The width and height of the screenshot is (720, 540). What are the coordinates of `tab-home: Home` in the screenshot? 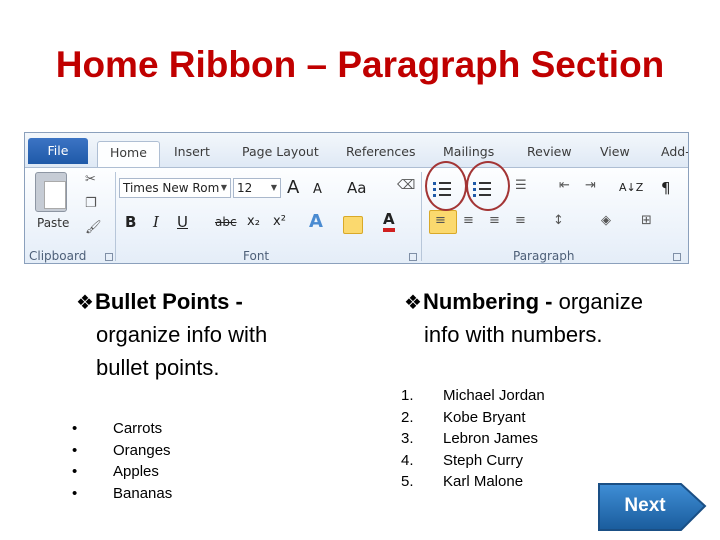 It's located at (128, 154).